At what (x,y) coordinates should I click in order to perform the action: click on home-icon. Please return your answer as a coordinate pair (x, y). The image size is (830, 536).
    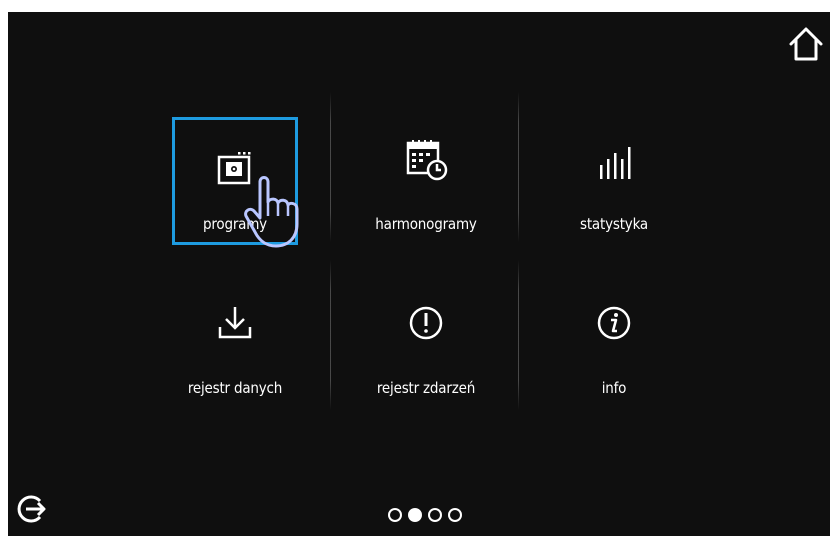
    Looking at the image, I should click on (806, 44).